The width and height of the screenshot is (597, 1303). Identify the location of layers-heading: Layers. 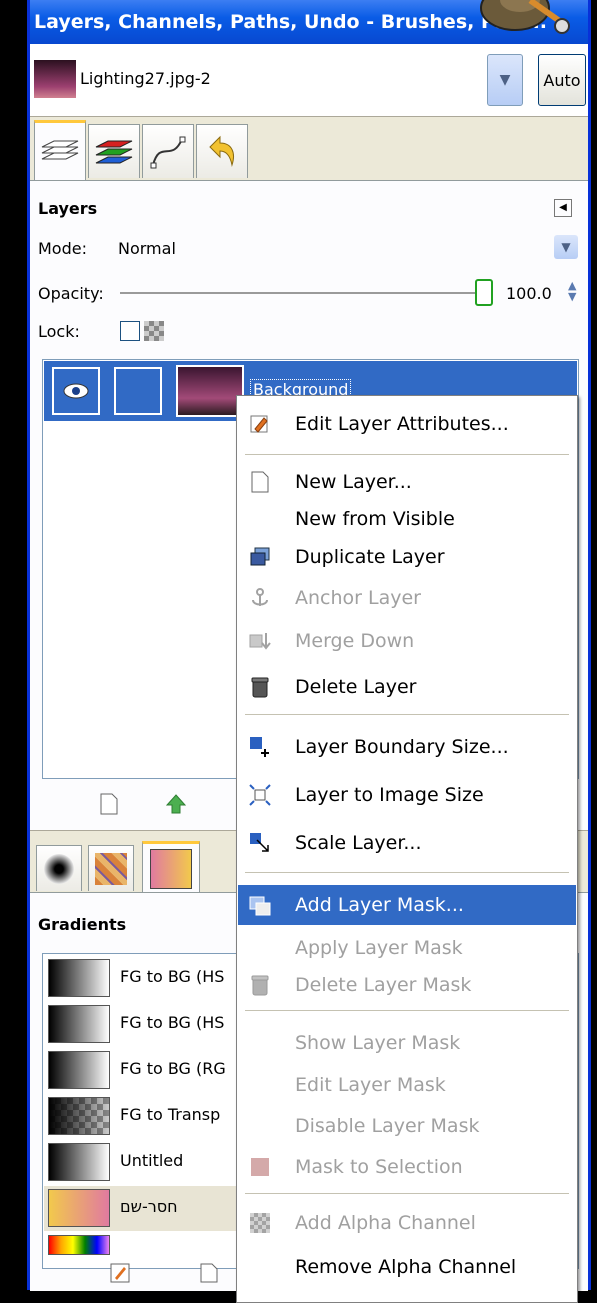
(68, 208).